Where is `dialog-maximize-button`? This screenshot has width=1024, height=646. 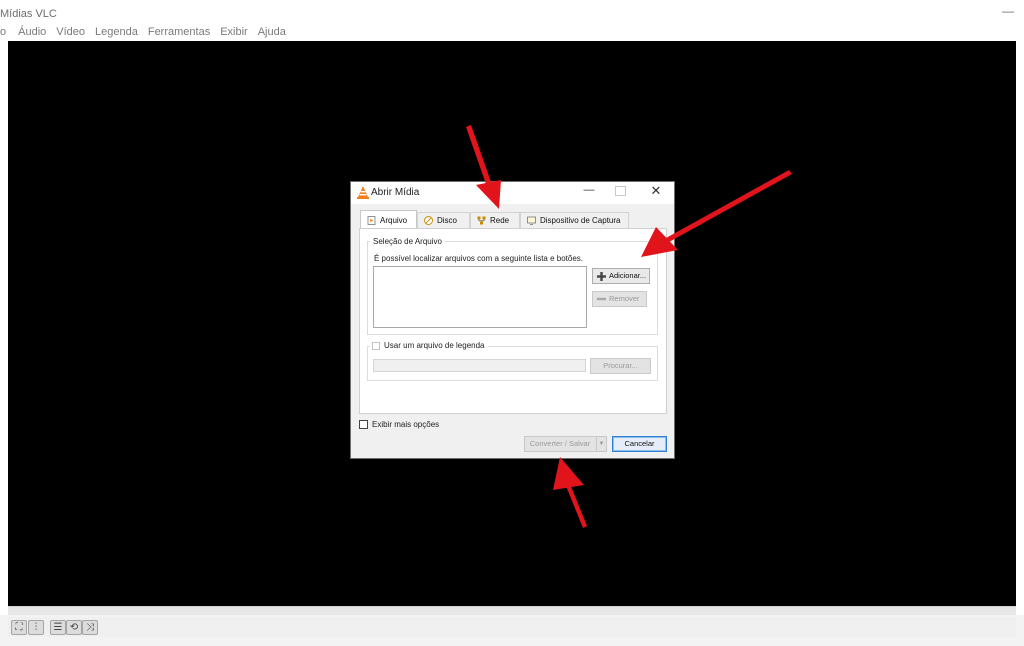 dialog-maximize-button is located at coordinates (620, 191).